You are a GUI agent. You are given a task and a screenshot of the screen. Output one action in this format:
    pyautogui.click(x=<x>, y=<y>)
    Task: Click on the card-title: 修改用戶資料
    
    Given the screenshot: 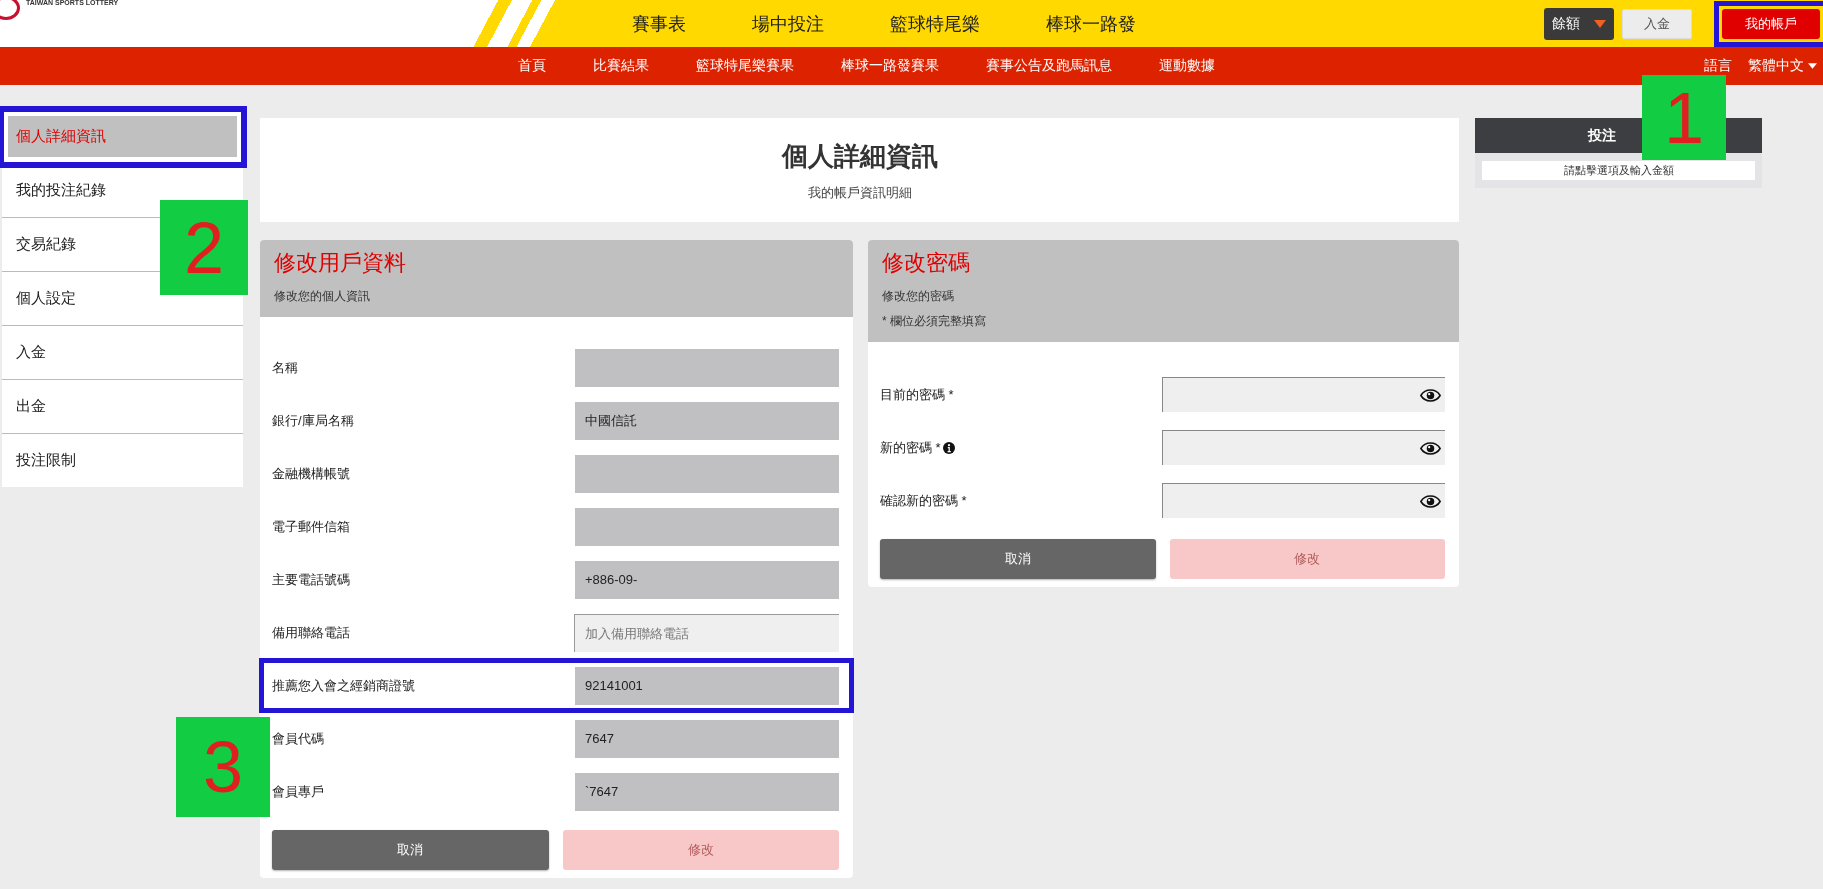 What is the action you would take?
    pyautogui.click(x=340, y=263)
    